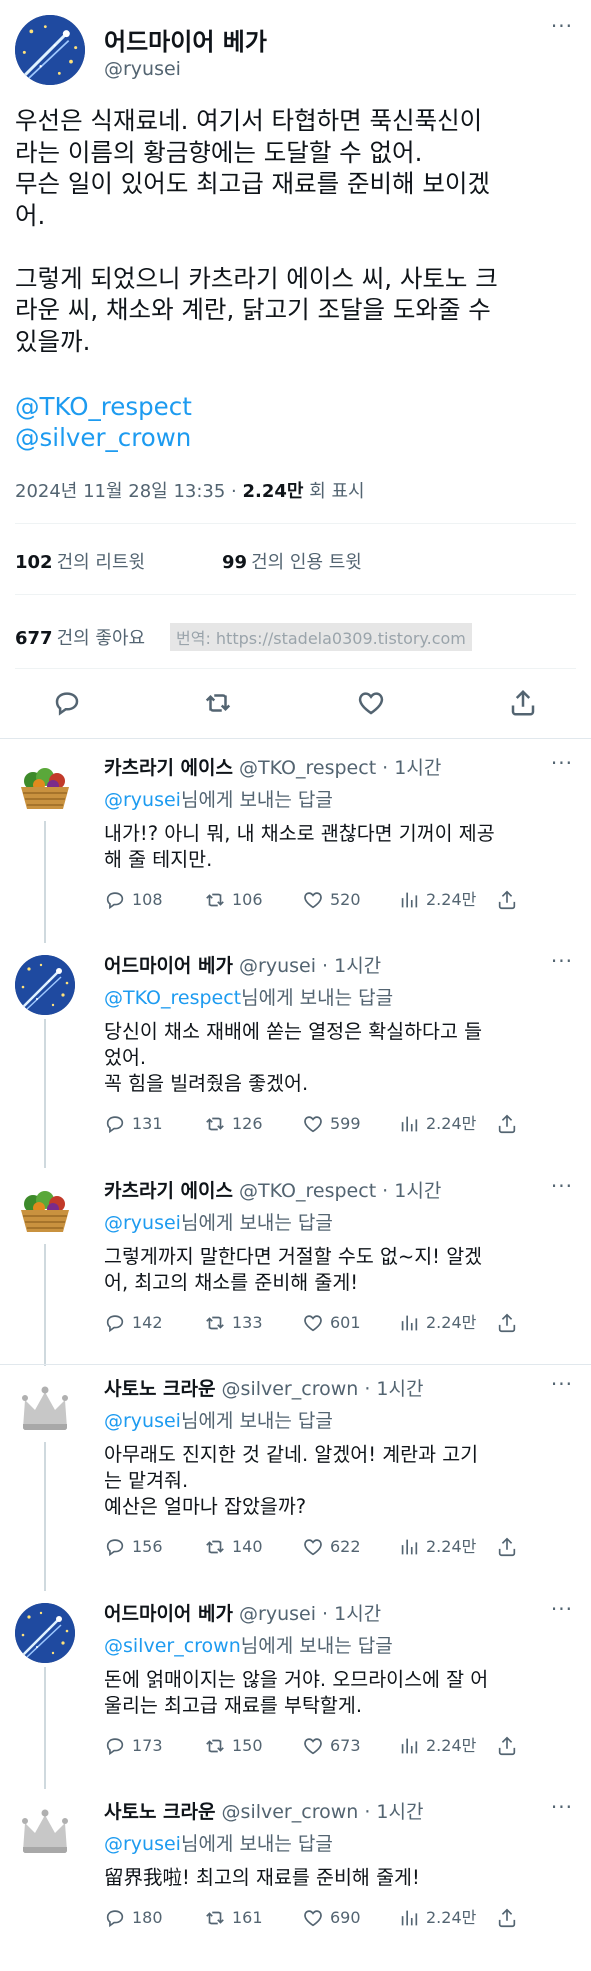  Describe the element at coordinates (129, 491) in the screenshot. I see `tweet-date: 2024년 11월 28일 13:35 ·` at that location.